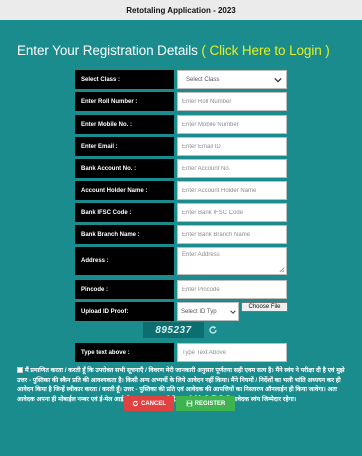 This screenshot has width=362, height=456. I want to click on email-row: Enter Email :, so click(181, 146).